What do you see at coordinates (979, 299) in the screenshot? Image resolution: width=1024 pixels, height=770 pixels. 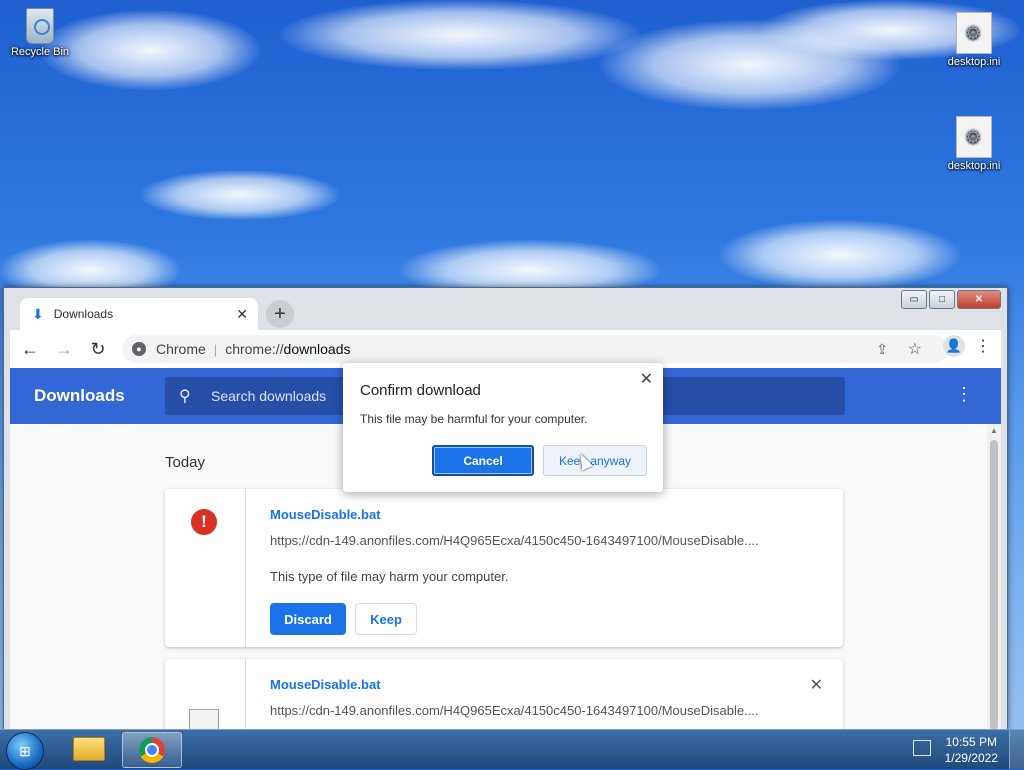 I see `window-close-button: ✕` at bounding box center [979, 299].